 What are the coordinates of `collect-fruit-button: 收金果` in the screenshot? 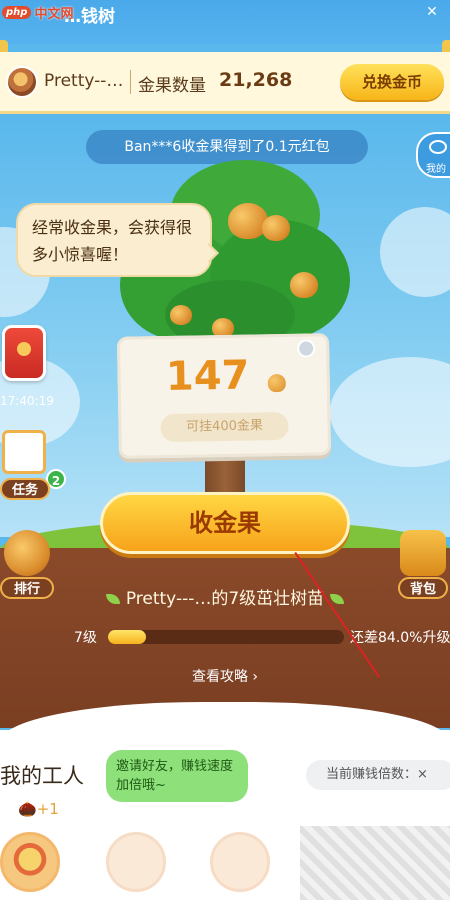 It's located at (225, 523).